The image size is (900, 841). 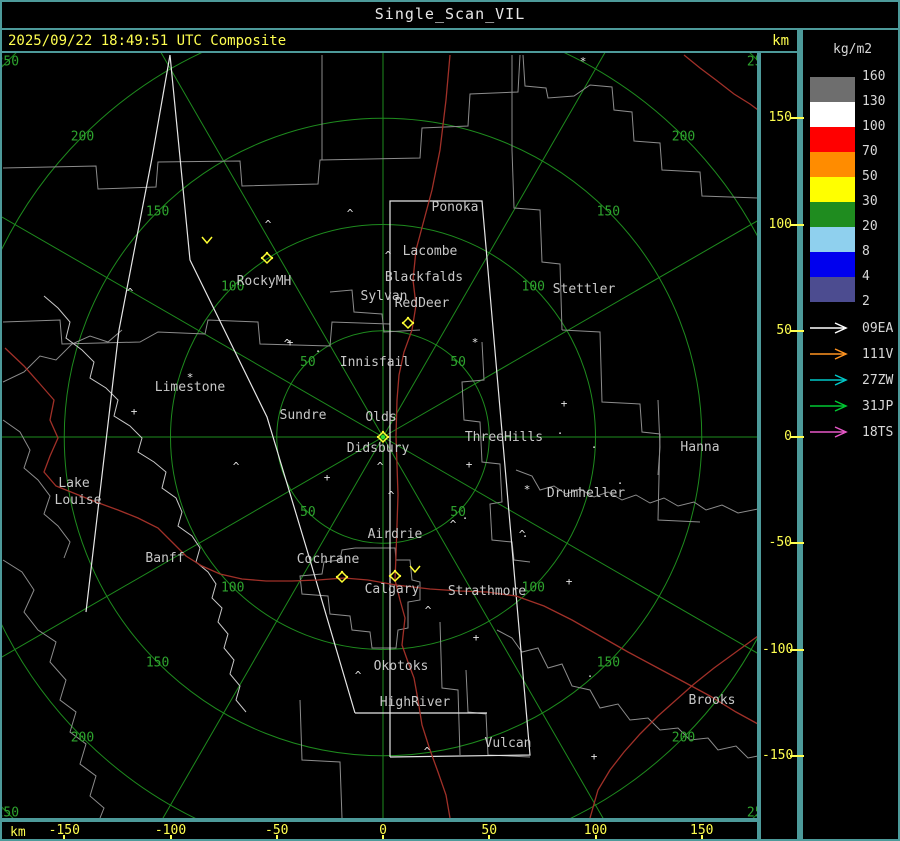 What do you see at coordinates (850, 328) in the screenshot?
I see `radar-site-row-09EA: 09EA` at bounding box center [850, 328].